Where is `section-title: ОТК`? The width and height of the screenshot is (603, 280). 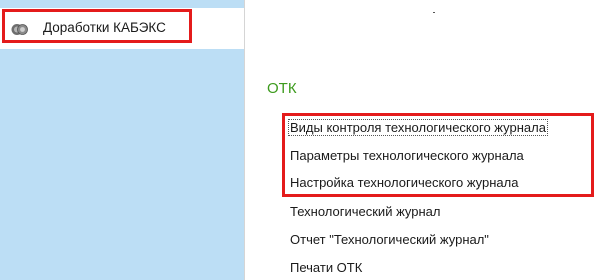
section-title: ОТК is located at coordinates (282, 88).